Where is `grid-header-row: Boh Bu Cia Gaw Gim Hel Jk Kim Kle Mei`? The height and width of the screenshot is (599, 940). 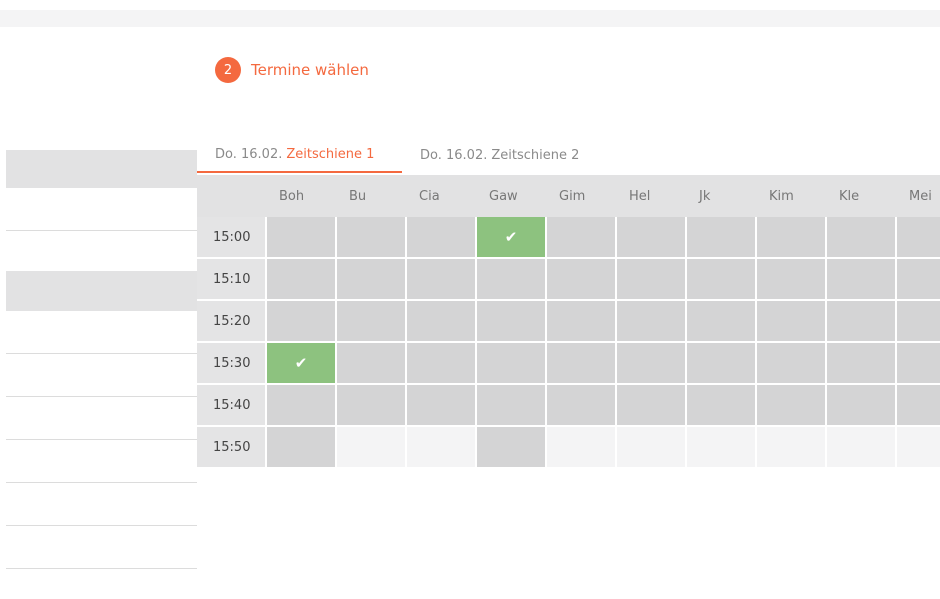 grid-header-row: Boh Bu Cia Gaw Gim Hel Jk Kim Kle Mei is located at coordinates (568, 196).